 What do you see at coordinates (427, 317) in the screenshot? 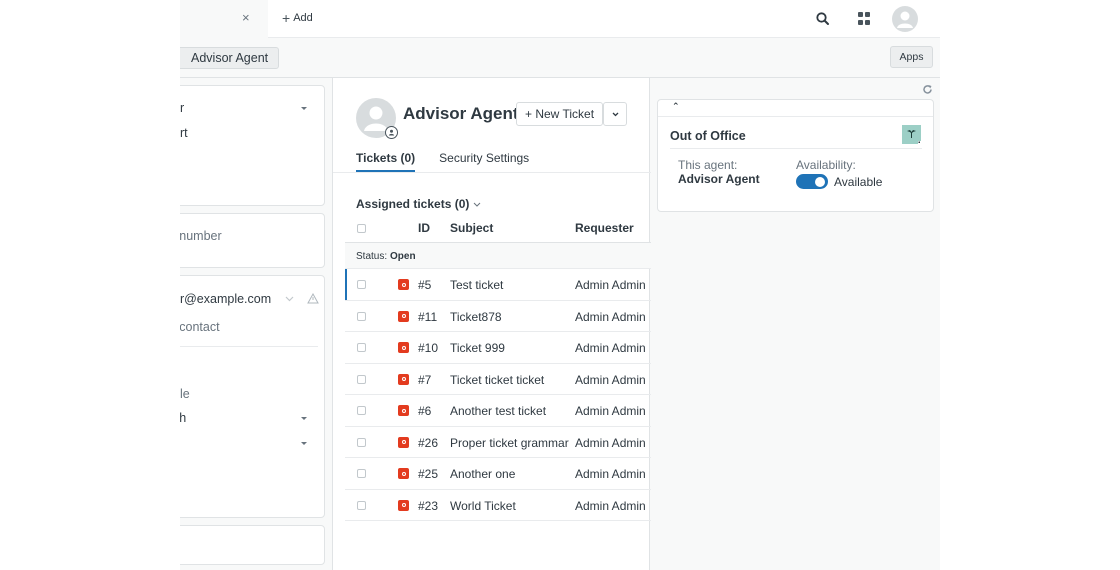
I see `ticket-id: #11` at bounding box center [427, 317].